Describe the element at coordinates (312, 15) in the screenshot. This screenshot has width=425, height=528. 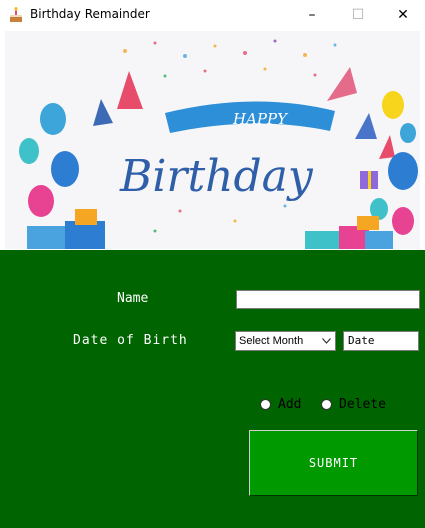
I see `minimize-button: –` at that location.